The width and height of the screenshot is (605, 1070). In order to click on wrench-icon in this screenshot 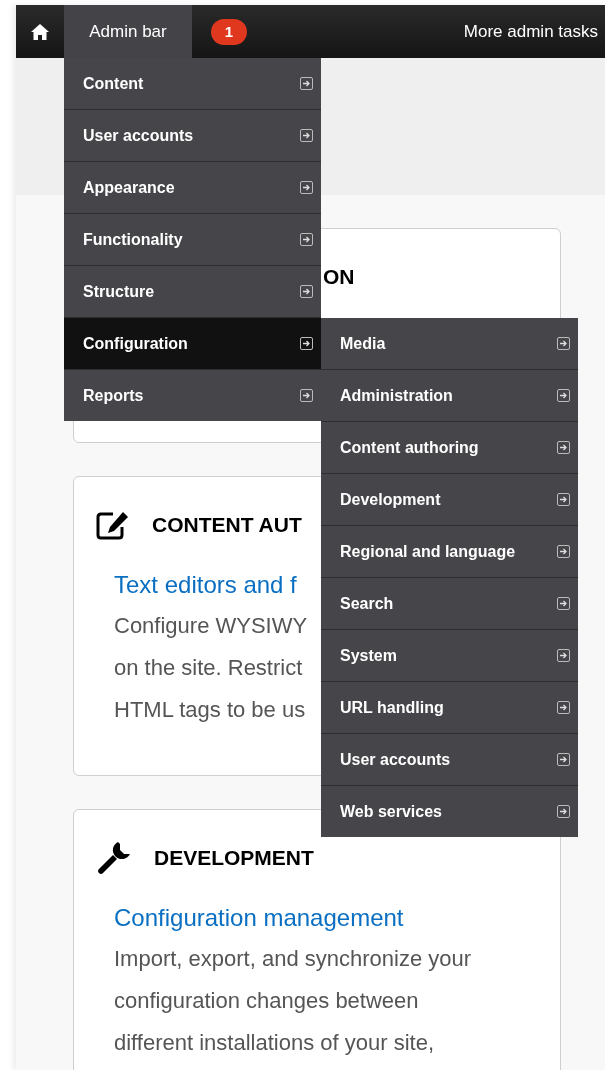, I will do `click(114, 858)`.